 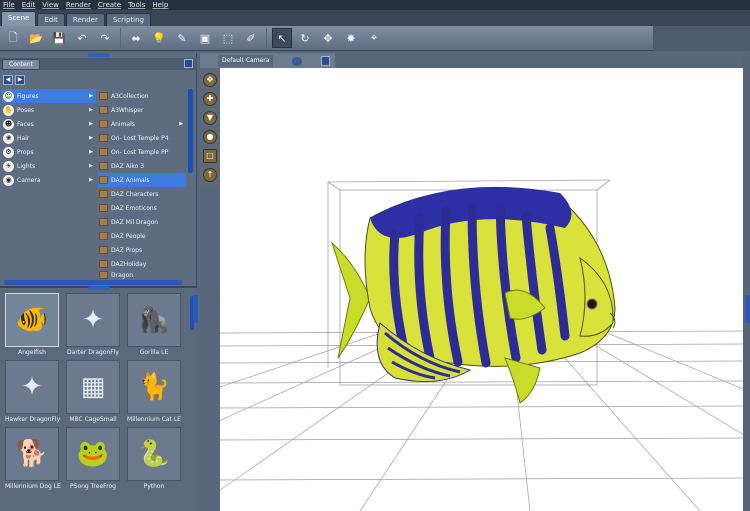 What do you see at coordinates (182, 38) in the screenshot?
I see `pose-icon: ✎` at bounding box center [182, 38].